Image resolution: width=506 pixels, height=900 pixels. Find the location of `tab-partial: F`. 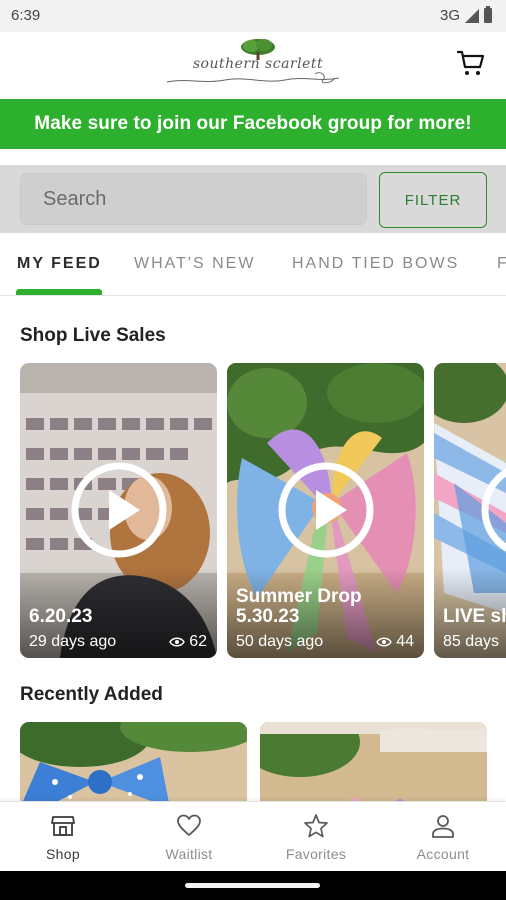

tab-partial: F is located at coordinates (501, 264).